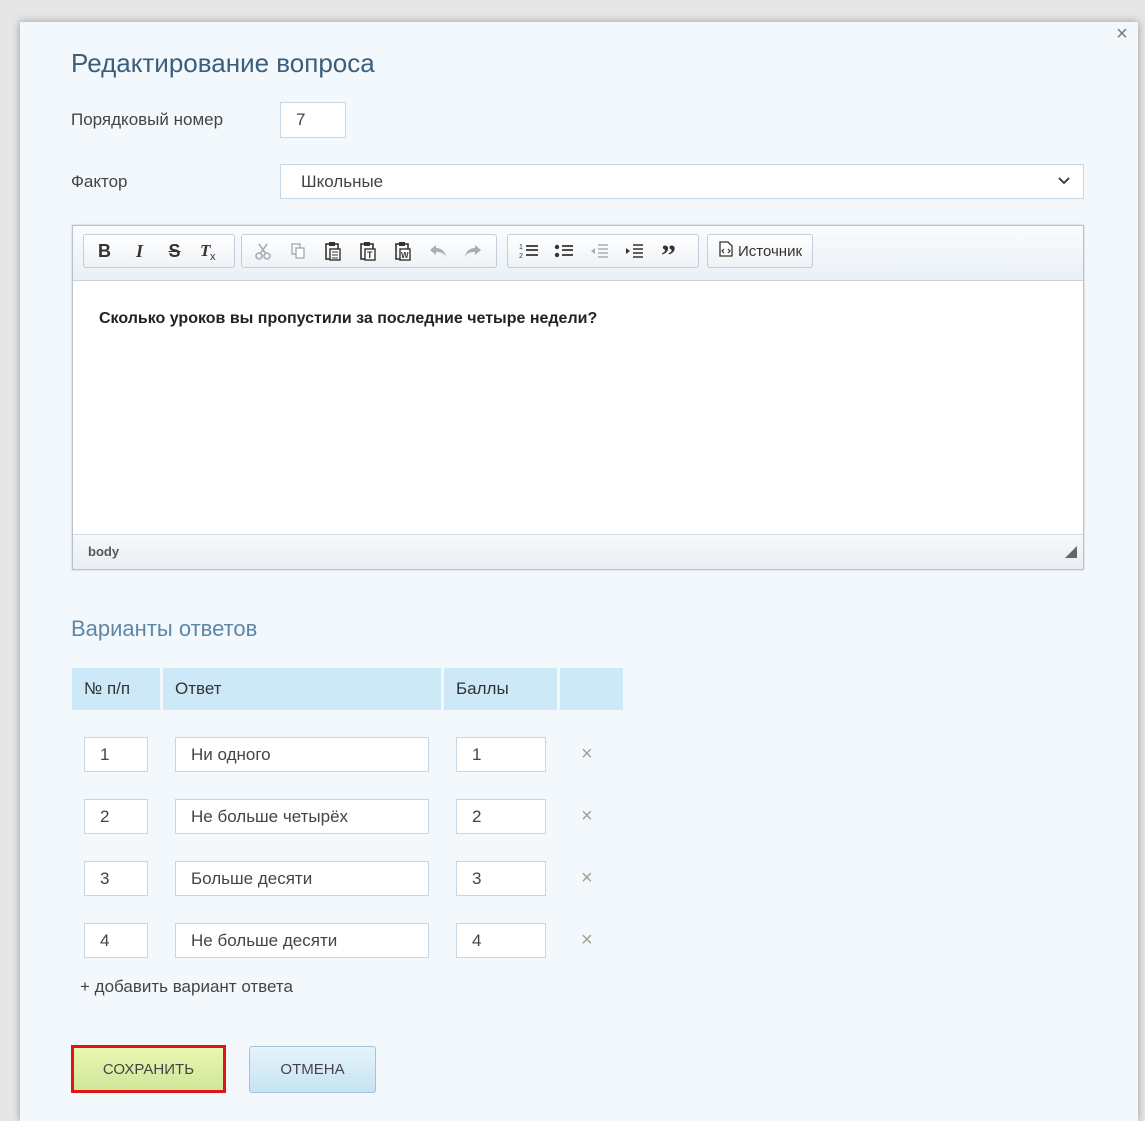  What do you see at coordinates (302, 940) in the screenshot?
I see `answer-text-input: Не больше десяти` at bounding box center [302, 940].